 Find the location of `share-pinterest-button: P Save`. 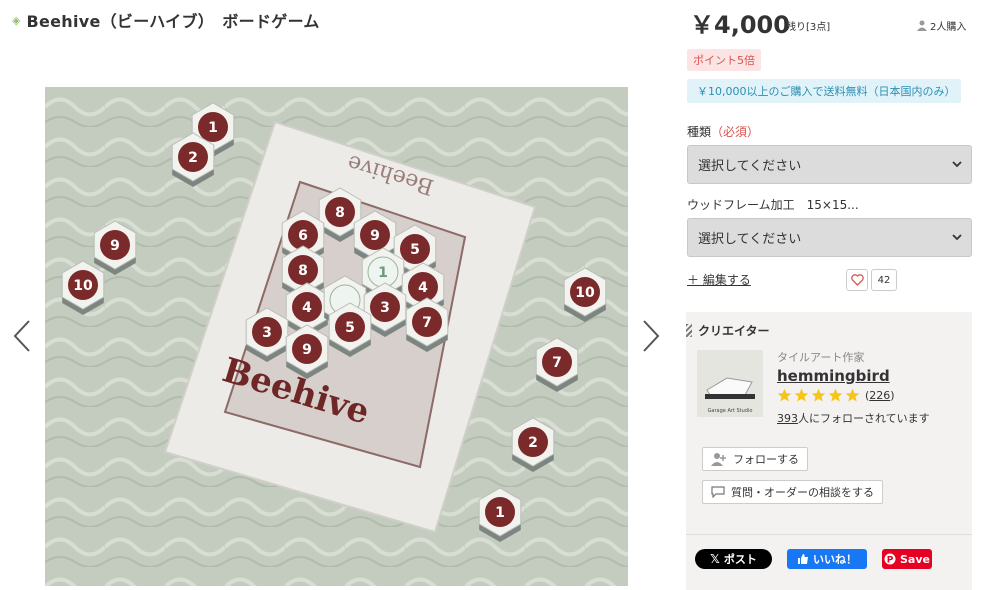

share-pinterest-button: P Save is located at coordinates (907, 559).